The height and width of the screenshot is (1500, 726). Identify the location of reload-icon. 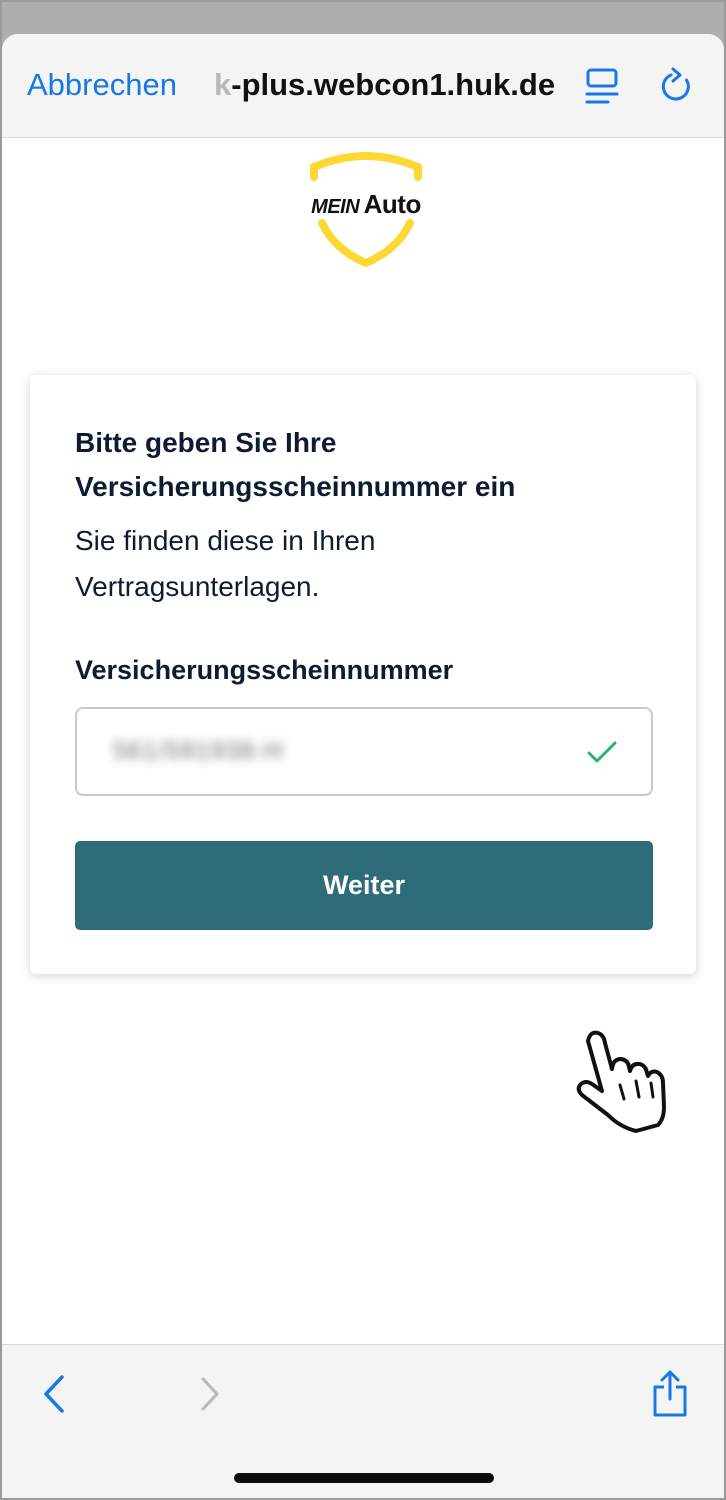
(677, 86).